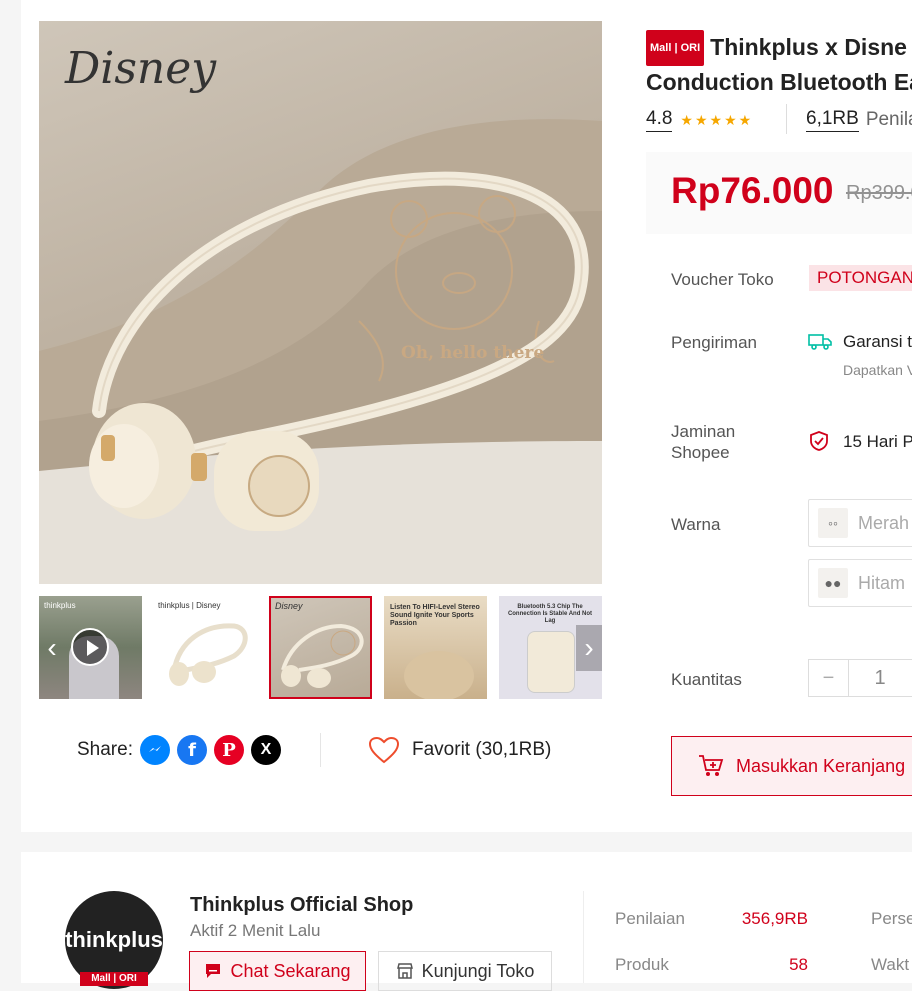 The width and height of the screenshot is (912, 991). I want to click on earphones-icon: ◦◦, so click(833, 523).